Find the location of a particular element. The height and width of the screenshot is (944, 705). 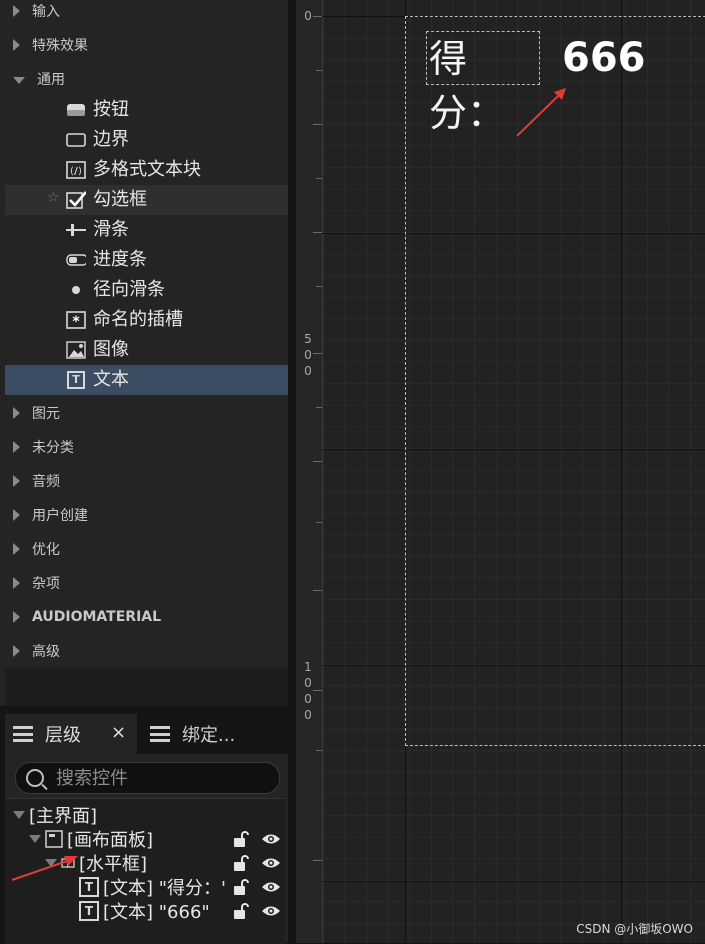

rich-text-icon: /() is located at coordinates (76, 170).